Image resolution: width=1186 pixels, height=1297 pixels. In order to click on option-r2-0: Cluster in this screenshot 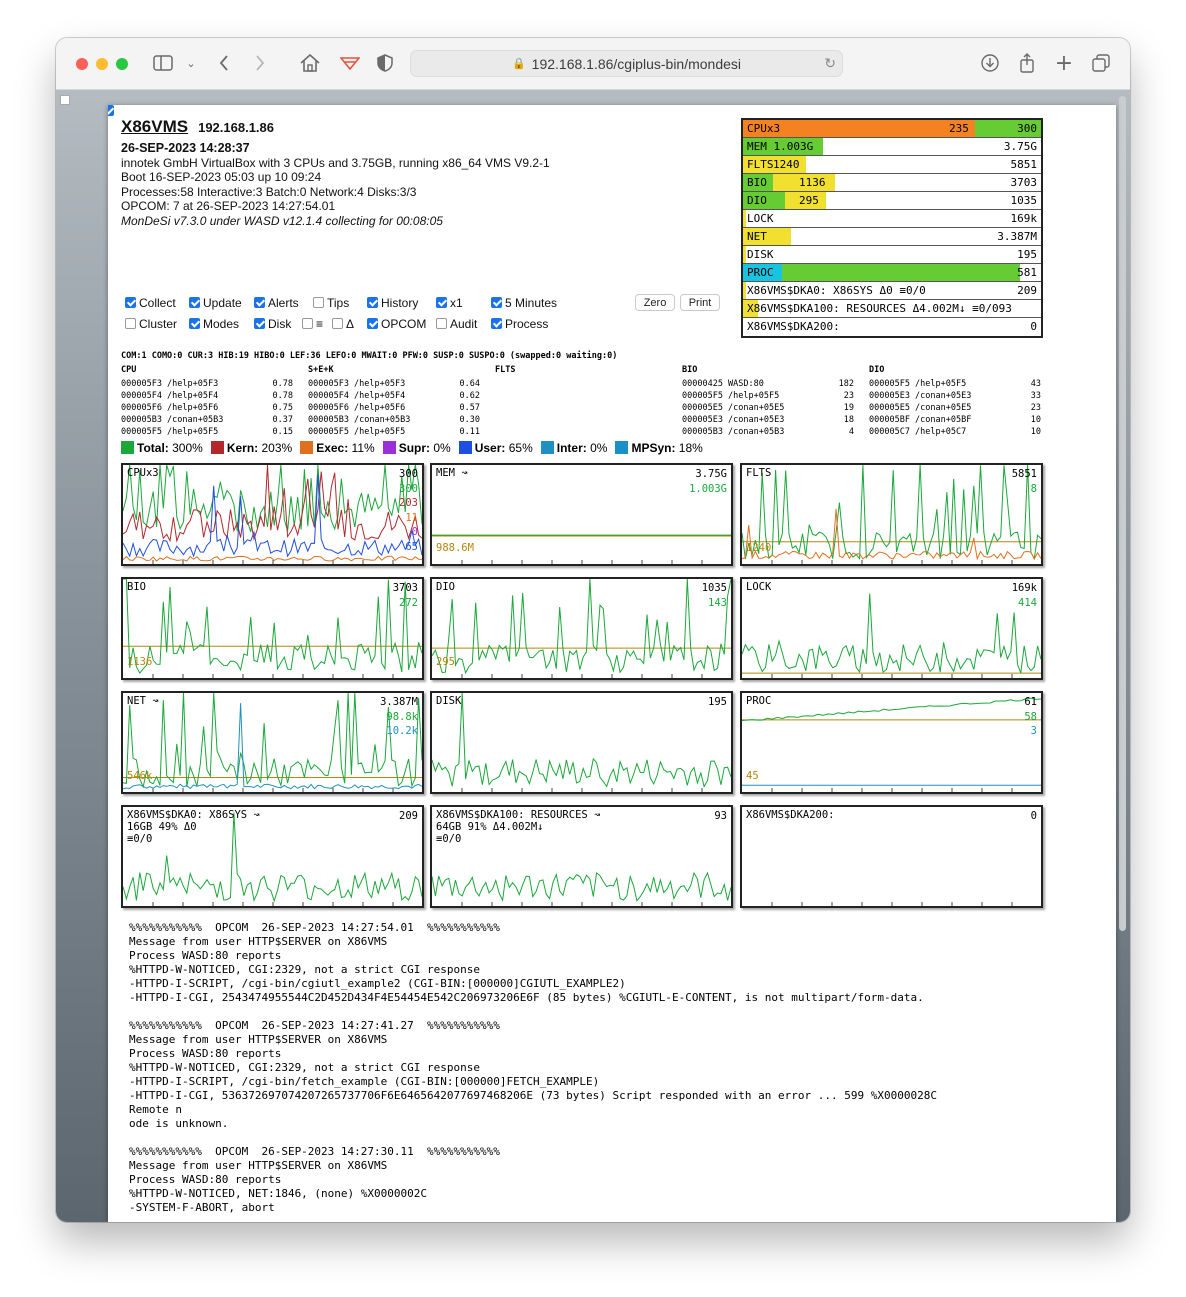, I will do `click(151, 324)`.